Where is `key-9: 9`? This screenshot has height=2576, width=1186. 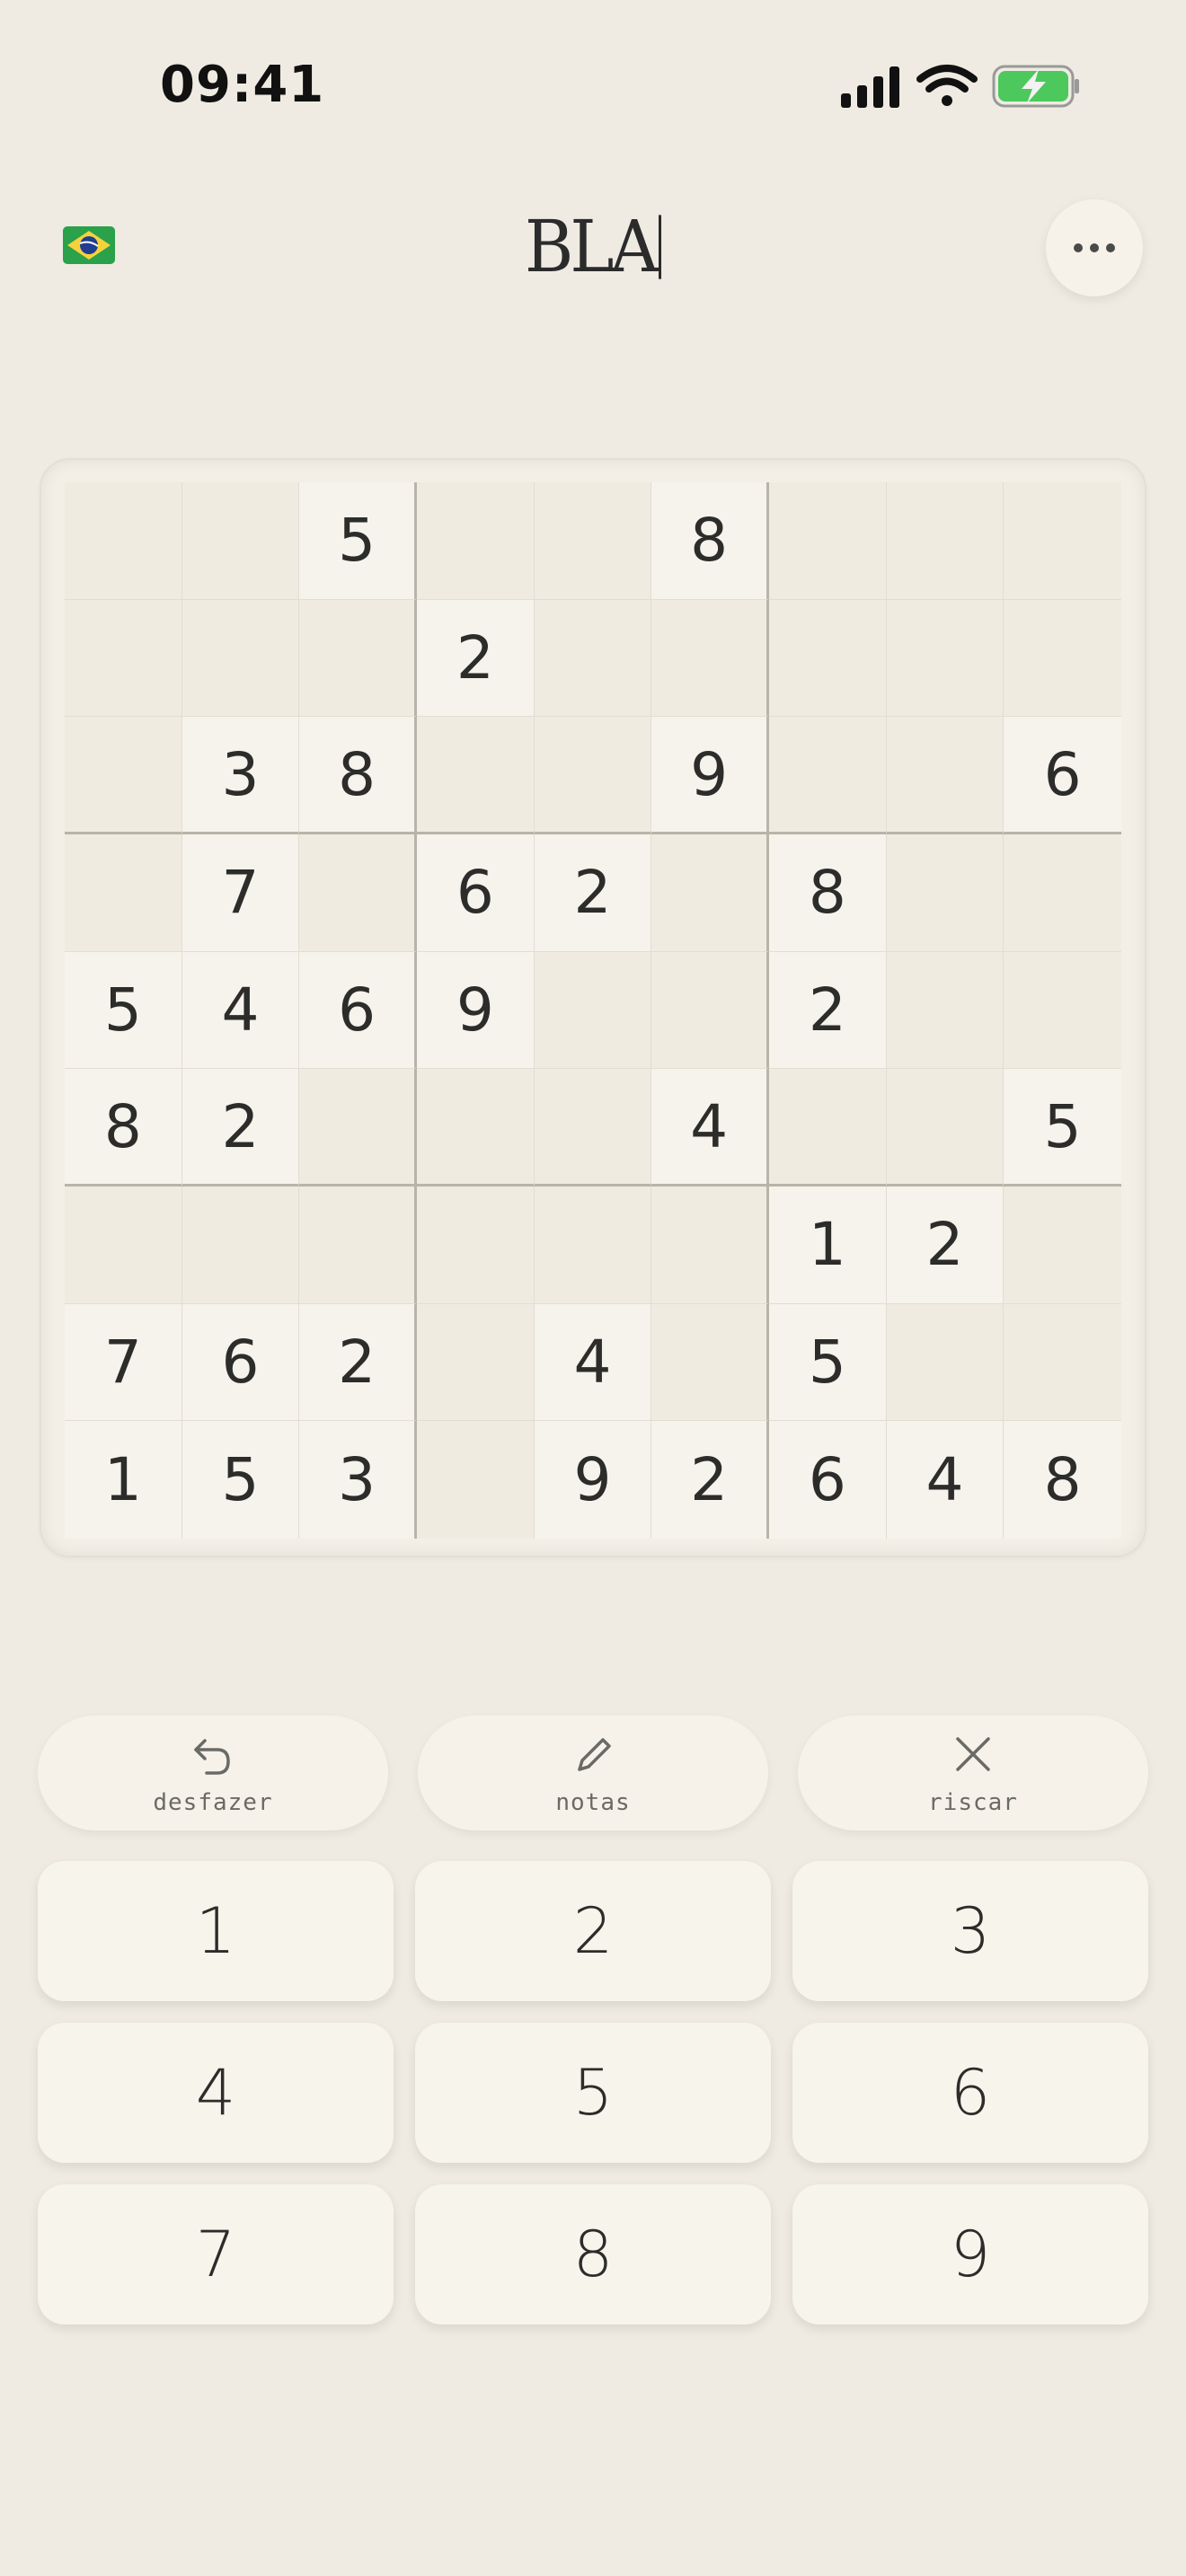 key-9: 9 is located at coordinates (970, 2254).